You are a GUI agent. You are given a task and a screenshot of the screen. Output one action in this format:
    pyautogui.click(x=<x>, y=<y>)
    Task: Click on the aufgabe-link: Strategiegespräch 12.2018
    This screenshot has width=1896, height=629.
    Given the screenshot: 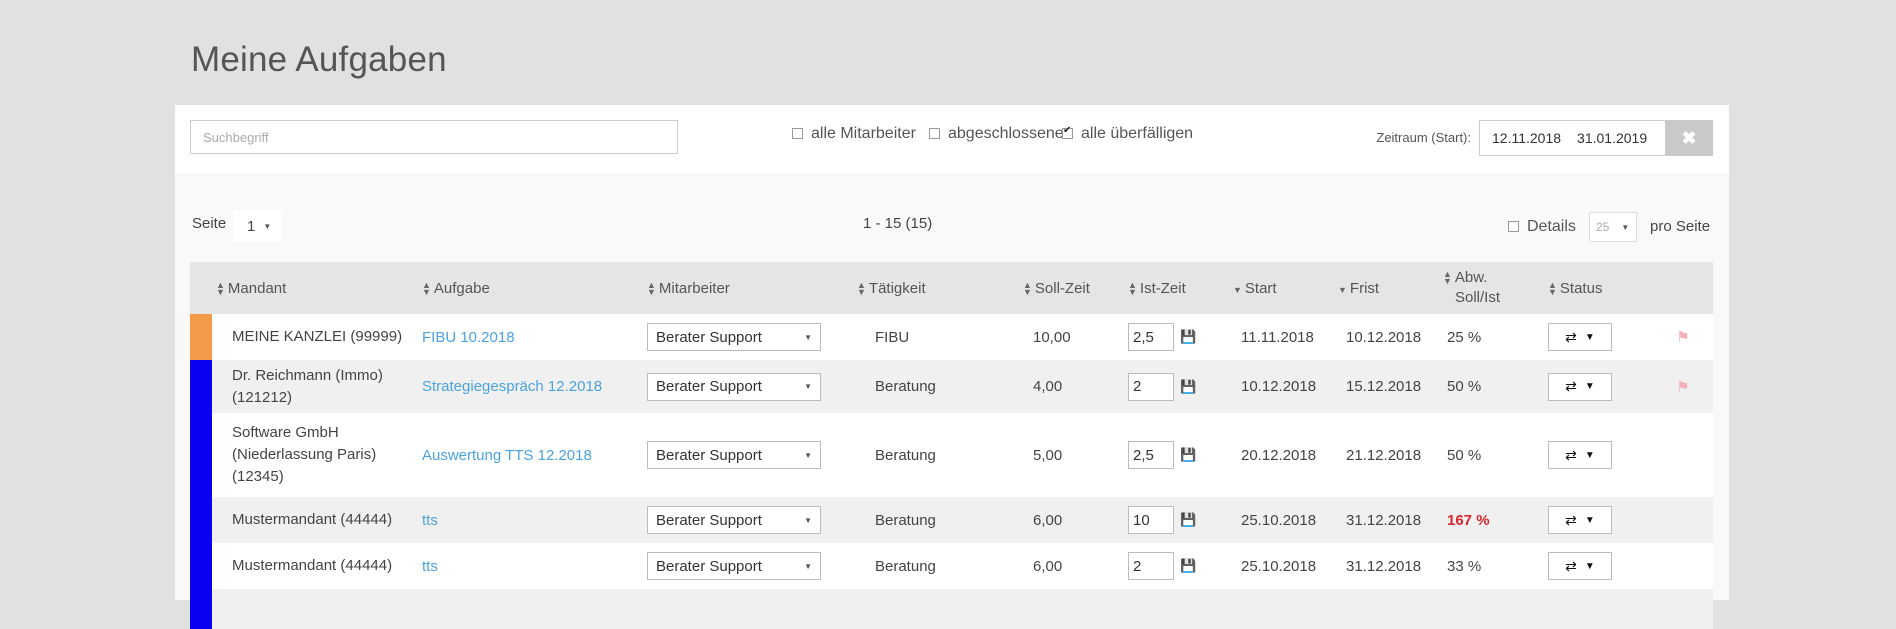 What is the action you would take?
    pyautogui.click(x=512, y=386)
    